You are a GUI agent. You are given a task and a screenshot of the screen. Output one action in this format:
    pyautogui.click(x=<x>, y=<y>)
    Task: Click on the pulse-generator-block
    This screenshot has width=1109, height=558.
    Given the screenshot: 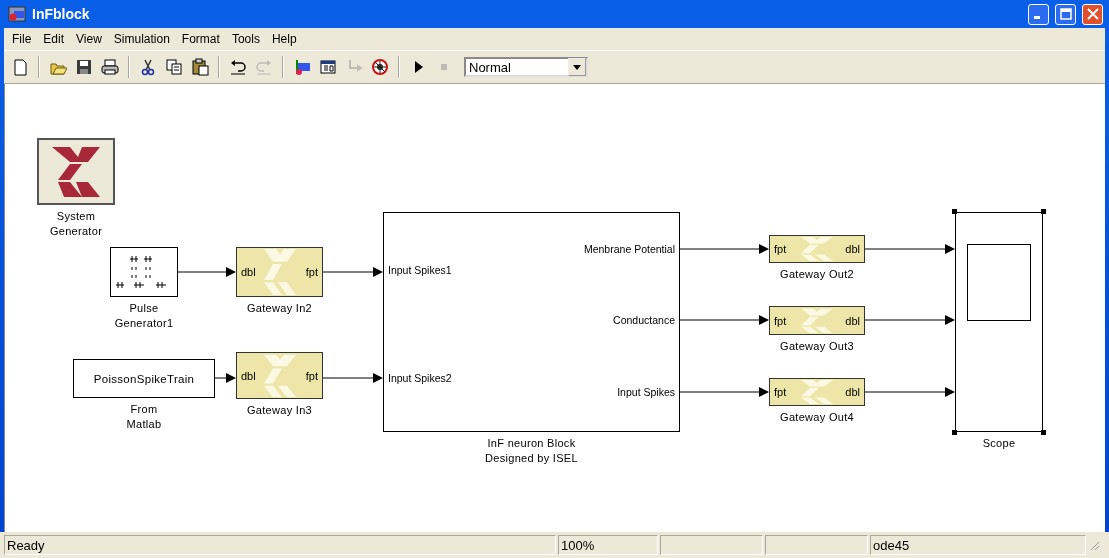 What is the action you would take?
    pyautogui.click(x=144, y=272)
    